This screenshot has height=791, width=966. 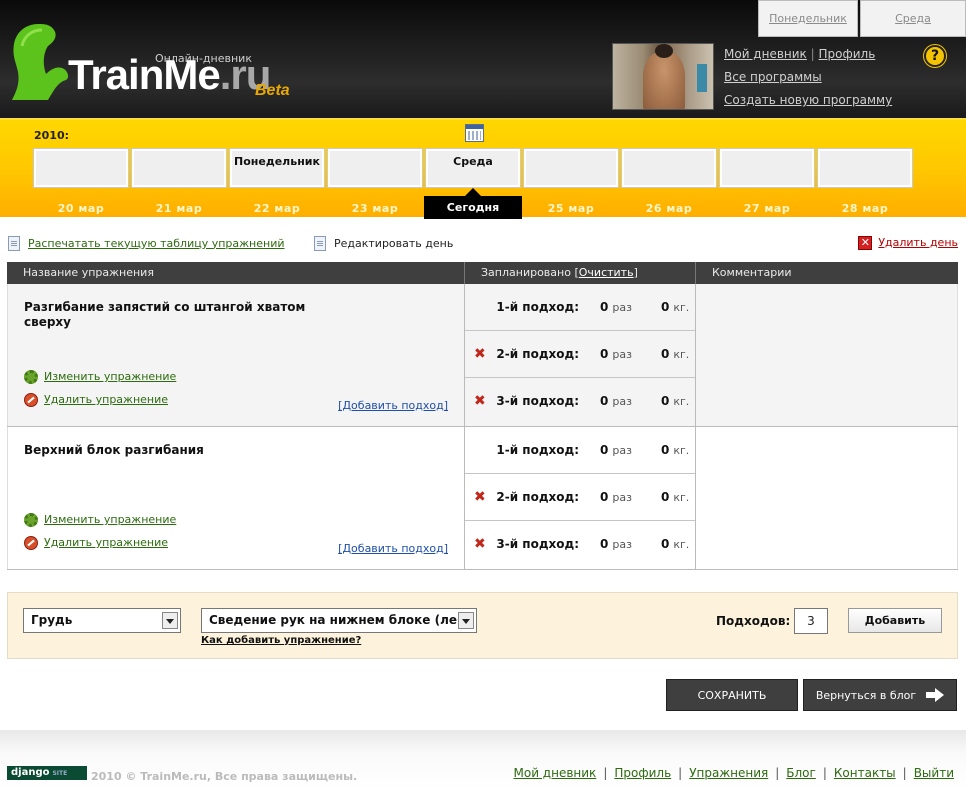 What do you see at coordinates (895, 620) in the screenshot?
I see `add-exercise-button: Добавить` at bounding box center [895, 620].